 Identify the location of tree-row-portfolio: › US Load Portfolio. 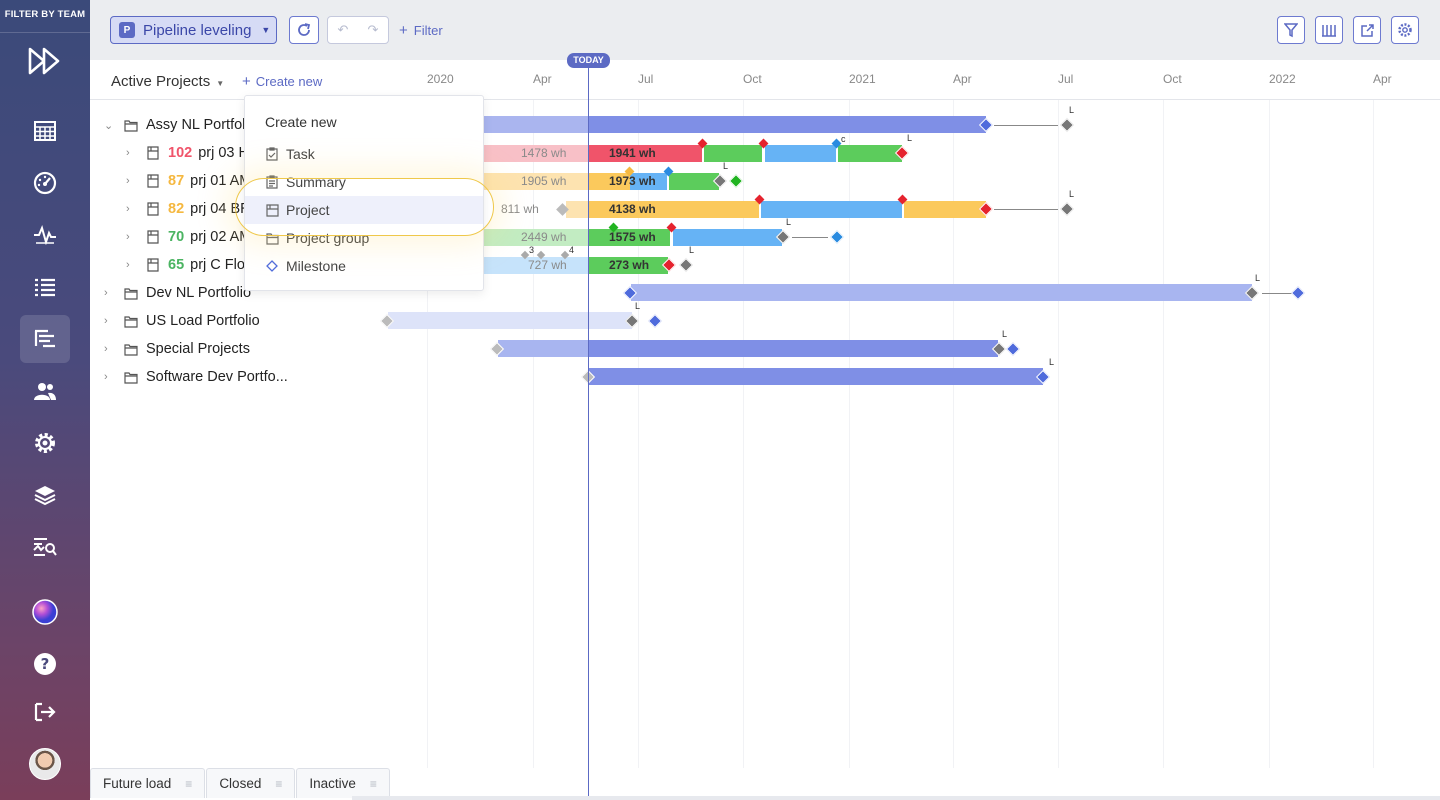
(182, 321).